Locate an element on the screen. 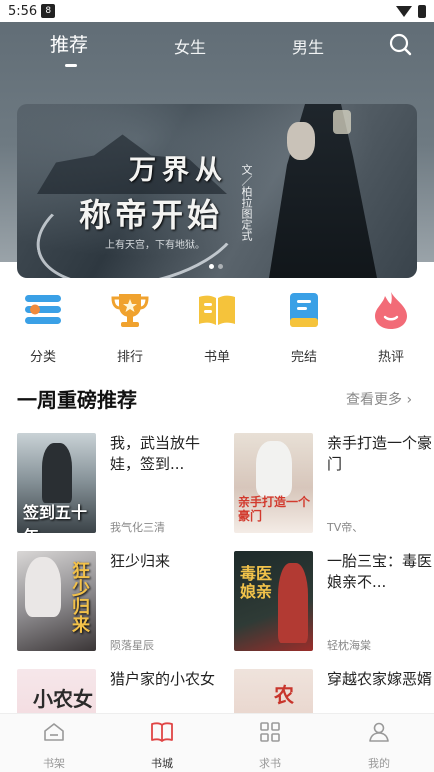 This screenshot has height=772, width=434. cover-title: 毒医娘亲 is located at coordinates (256, 582).